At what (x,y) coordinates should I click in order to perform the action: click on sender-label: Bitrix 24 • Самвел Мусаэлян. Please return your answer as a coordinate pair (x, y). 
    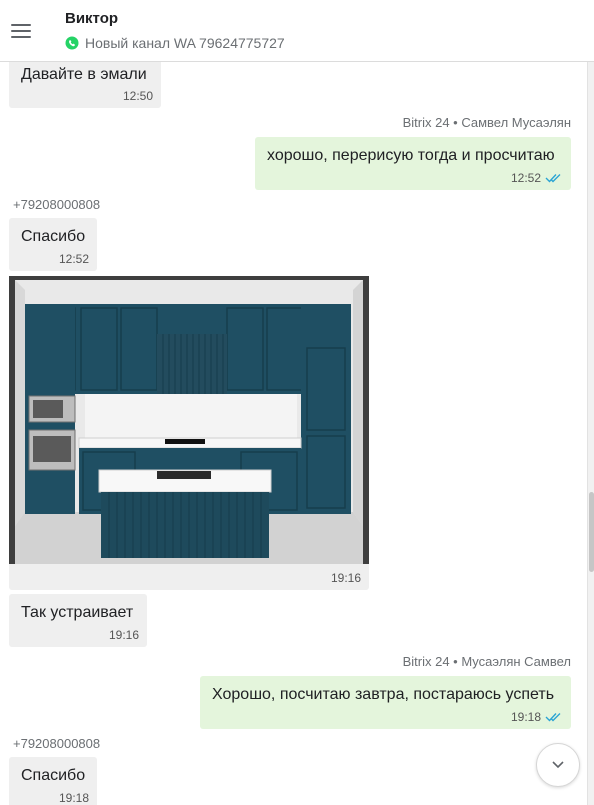
    Looking at the image, I should click on (486, 122).